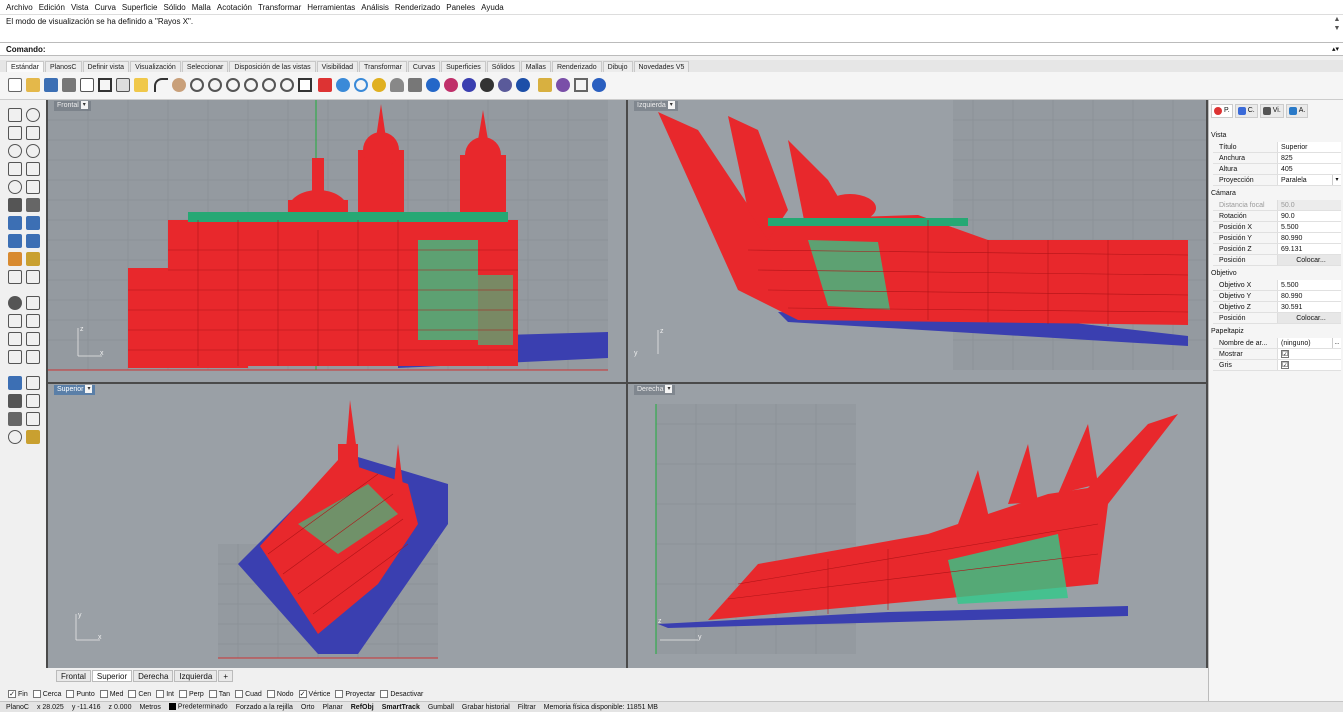 This screenshot has height=712, width=1343. What do you see at coordinates (15, 241) in the screenshot?
I see `mesh-icon` at bounding box center [15, 241].